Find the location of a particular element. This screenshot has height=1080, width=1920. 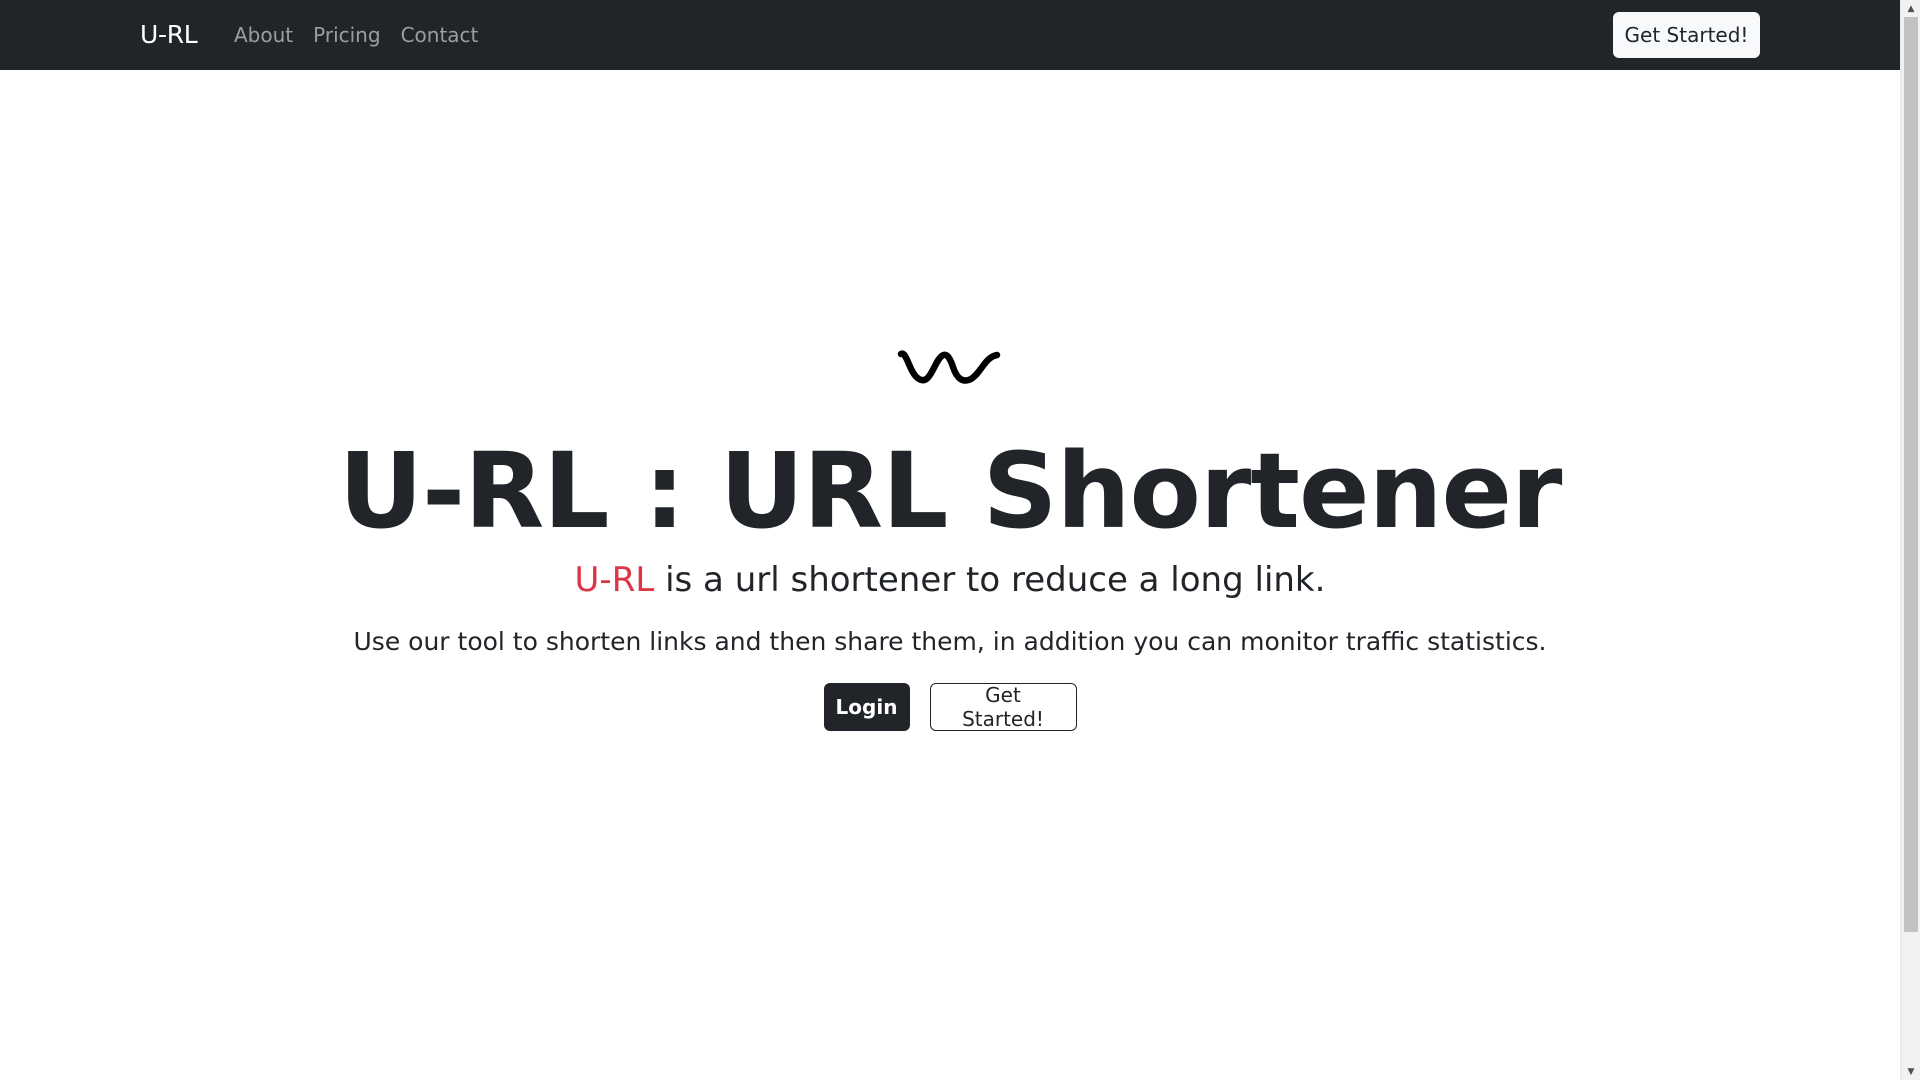

nav-link-contact: Contact is located at coordinates (440, 35).